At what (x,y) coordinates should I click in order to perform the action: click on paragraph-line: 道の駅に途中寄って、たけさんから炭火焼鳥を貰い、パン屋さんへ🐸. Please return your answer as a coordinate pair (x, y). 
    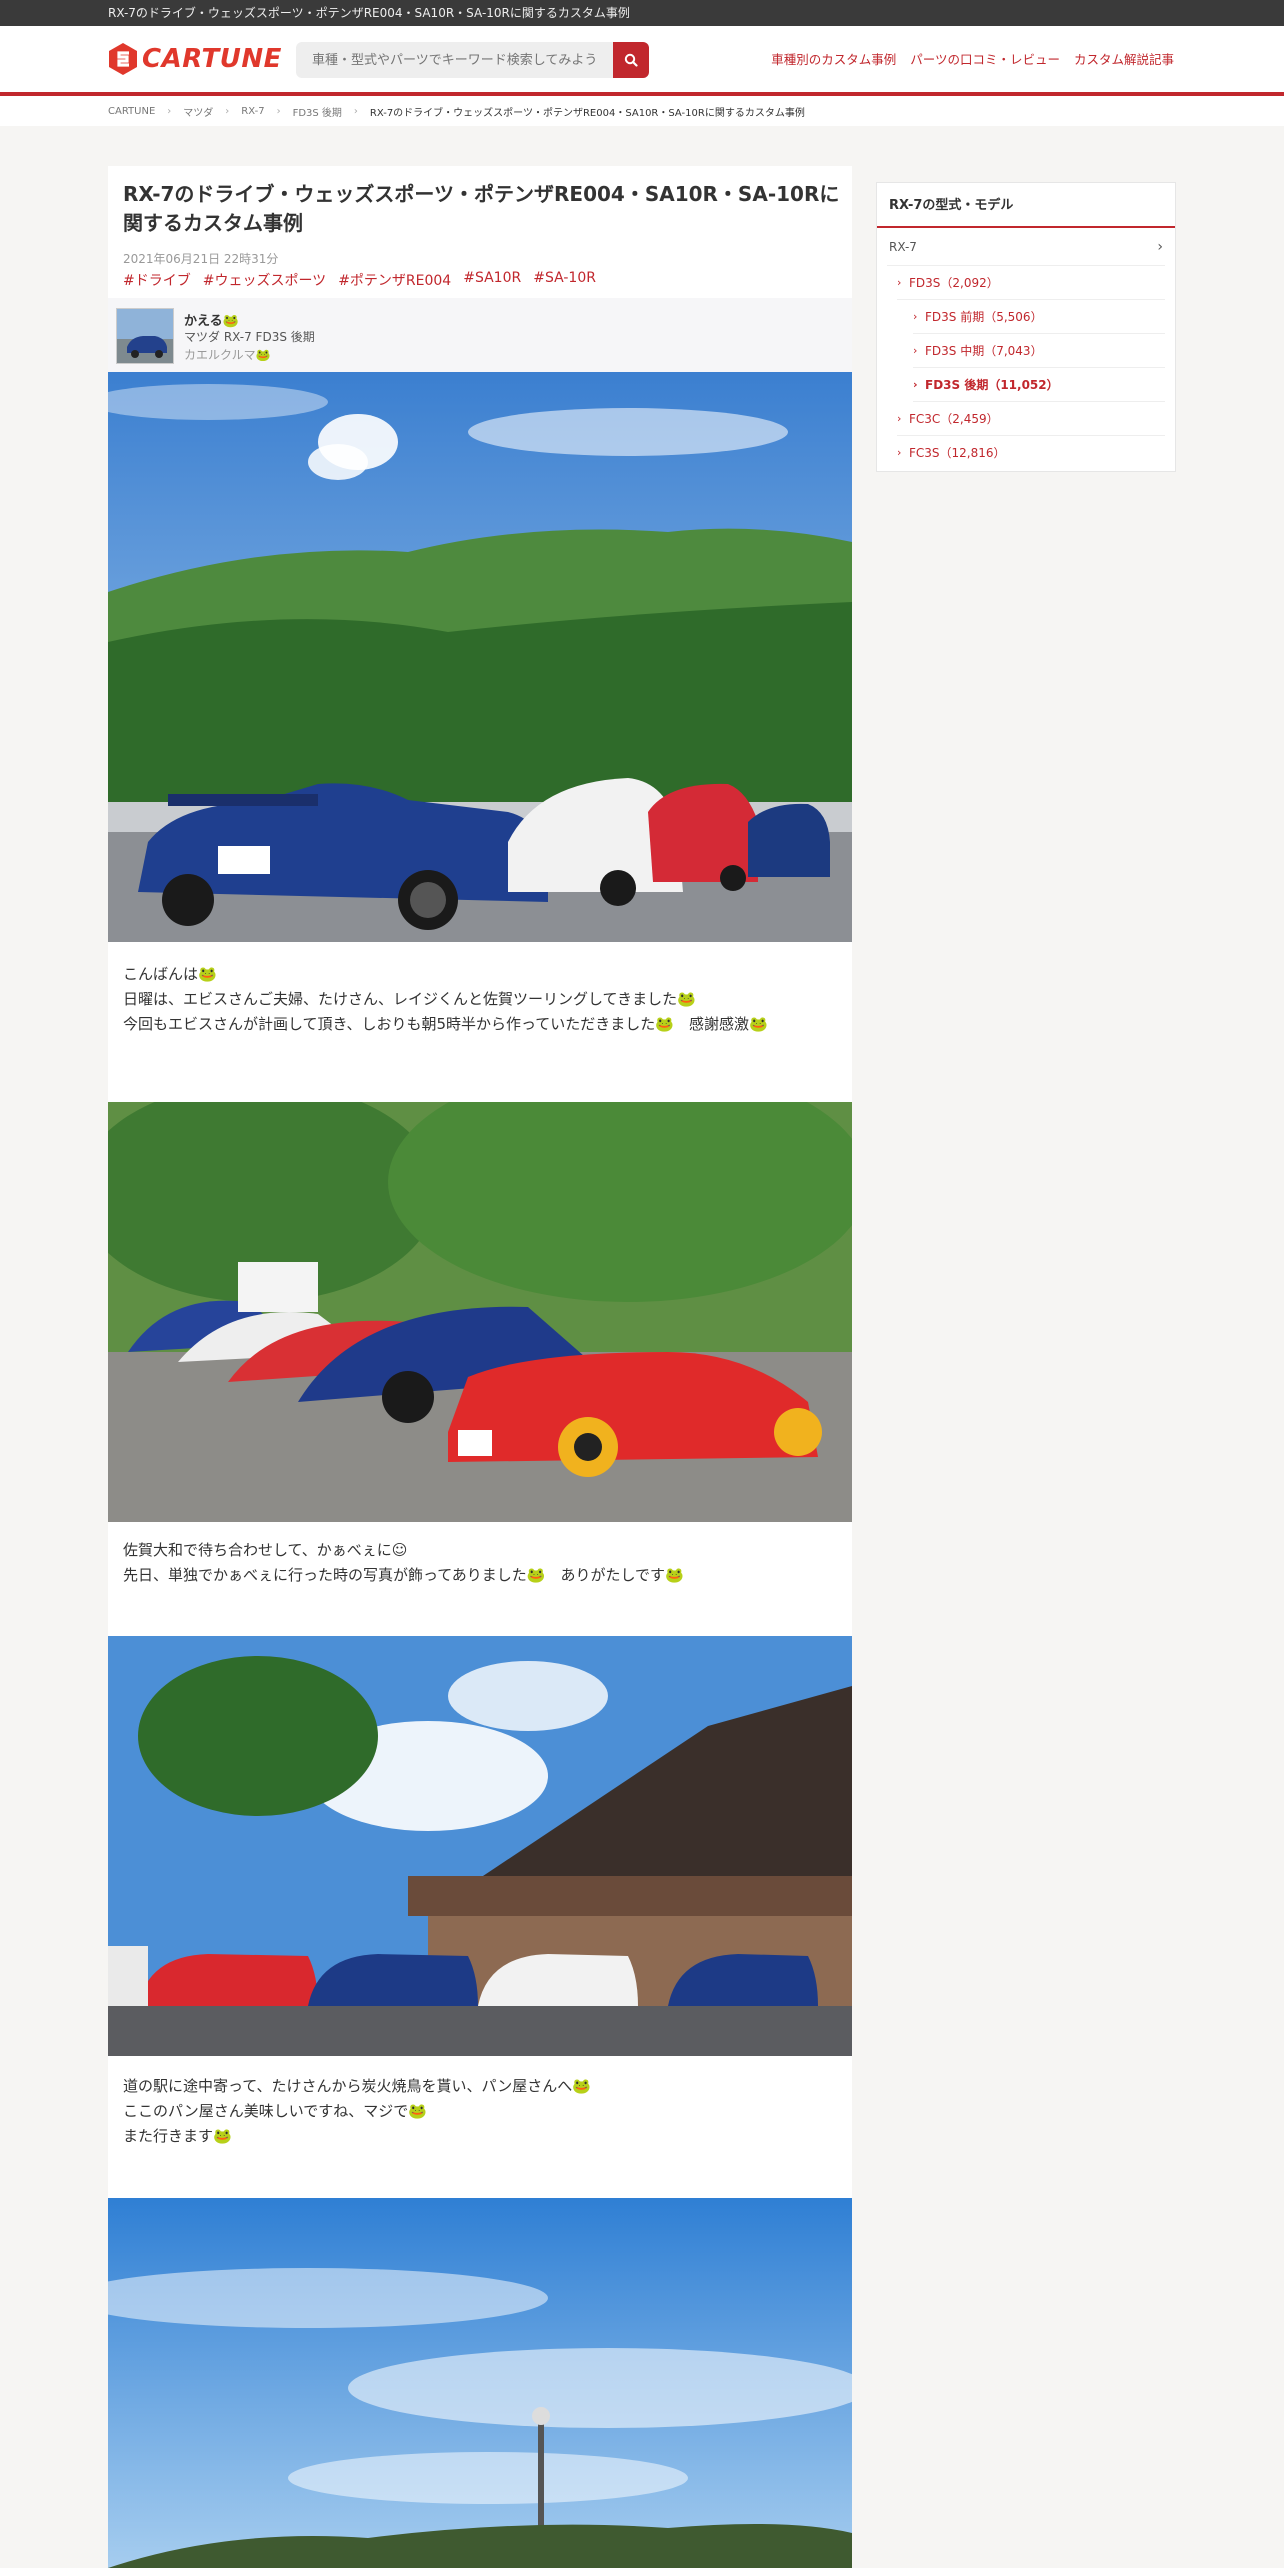
    Looking at the image, I should click on (357, 2086).